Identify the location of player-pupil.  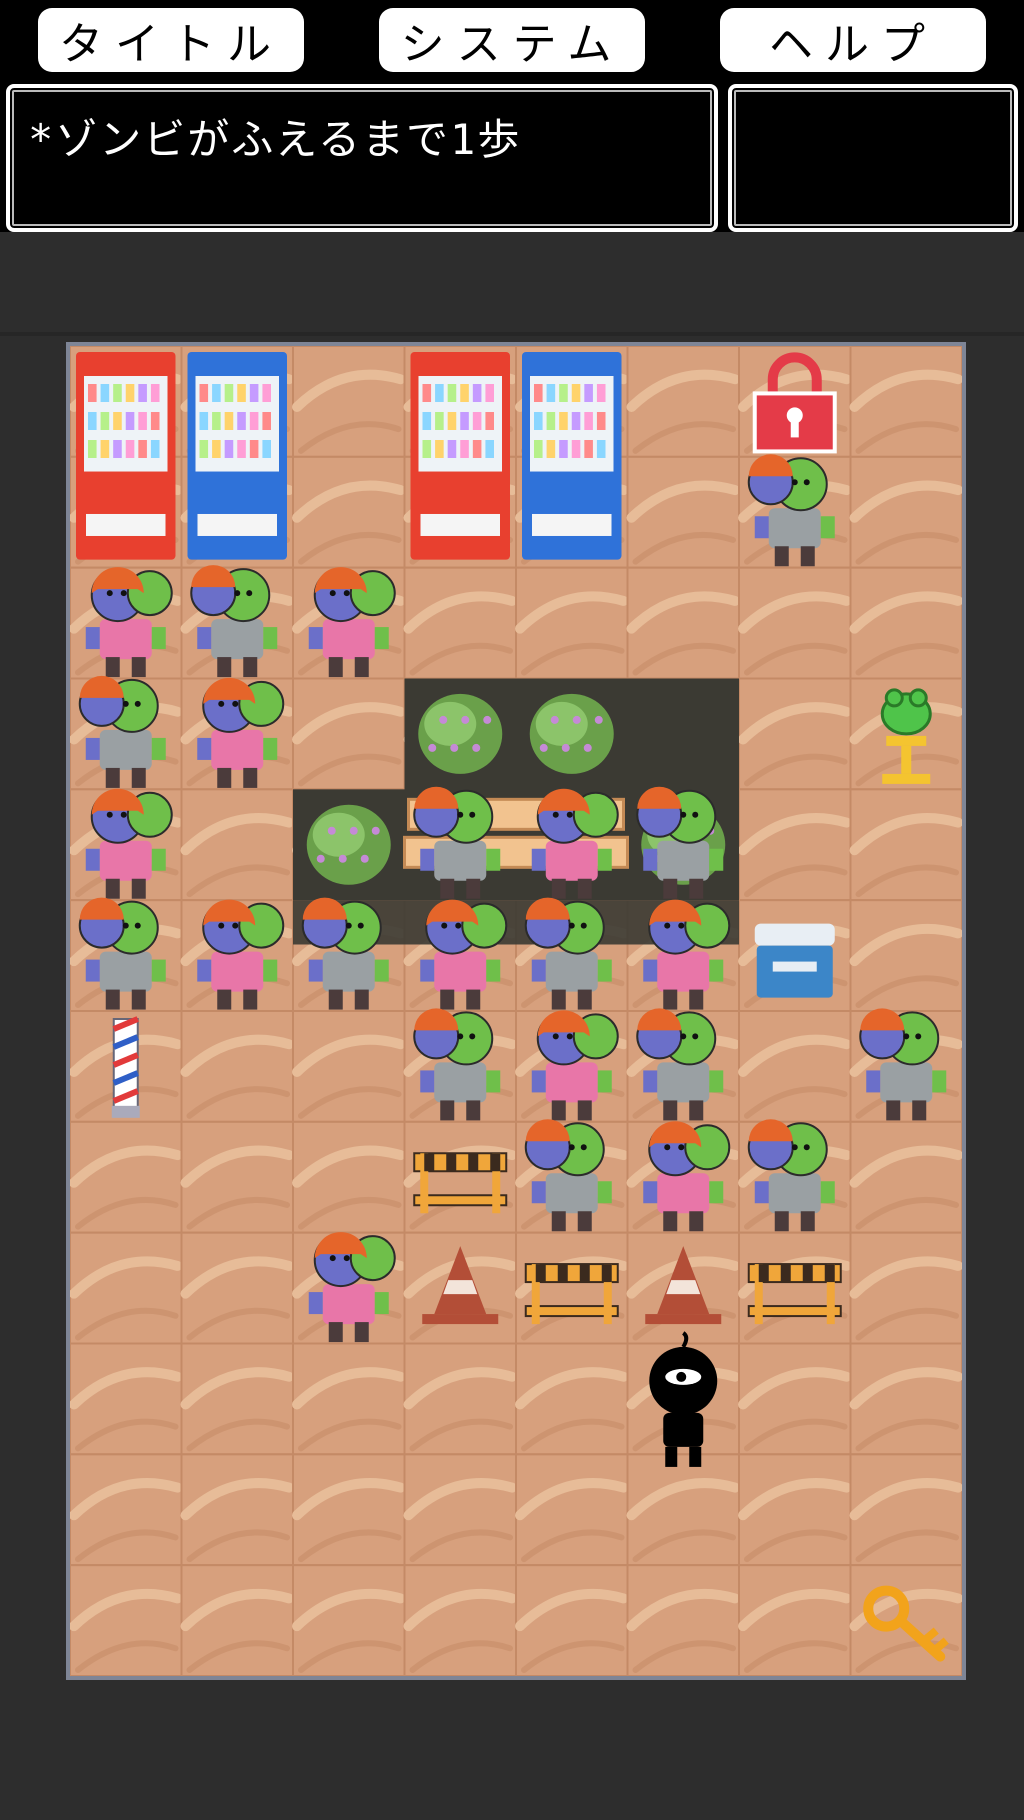
(681, 1376).